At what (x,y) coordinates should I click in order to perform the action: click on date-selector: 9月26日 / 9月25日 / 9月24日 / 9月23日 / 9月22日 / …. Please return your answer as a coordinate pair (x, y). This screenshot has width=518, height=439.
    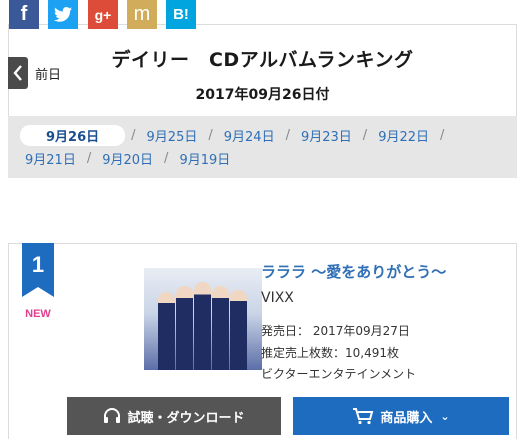
    Looking at the image, I should click on (262, 147).